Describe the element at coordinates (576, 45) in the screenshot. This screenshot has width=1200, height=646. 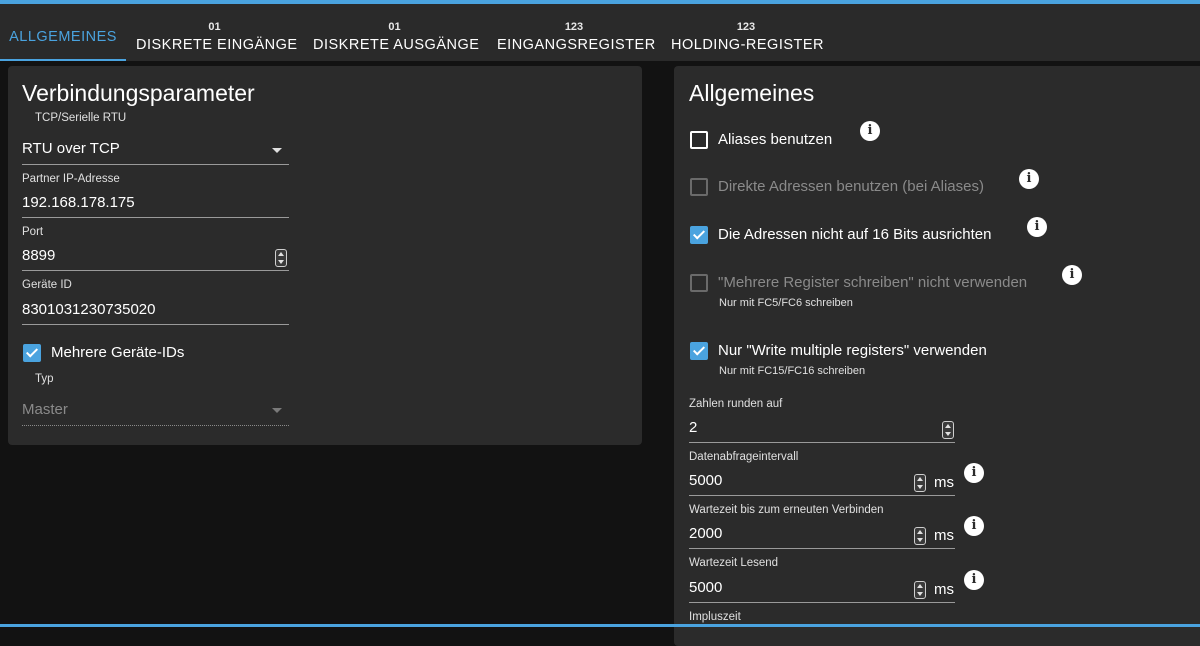
I see `tab-label: EINGANGSREGISTER` at that location.